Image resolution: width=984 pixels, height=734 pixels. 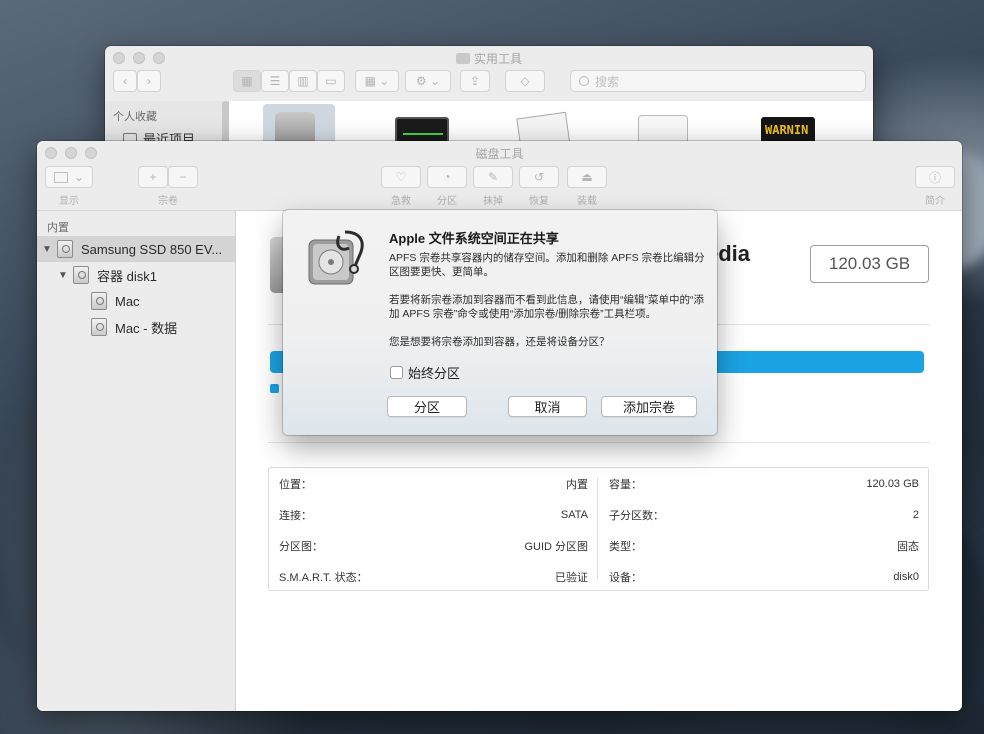 I want to click on first-aid-button: ♡, so click(x=401, y=177).